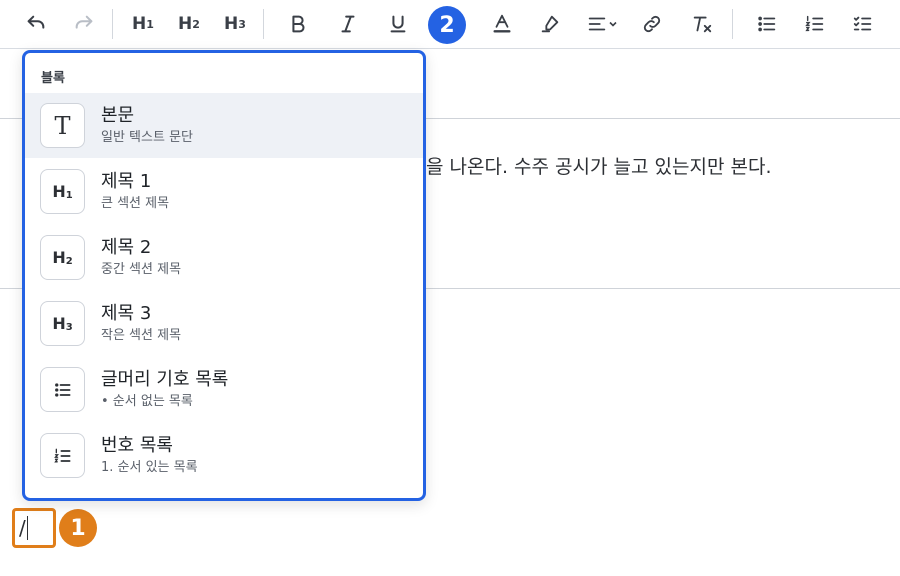 The height and width of the screenshot is (576, 900). I want to click on italic-icon, so click(348, 24).